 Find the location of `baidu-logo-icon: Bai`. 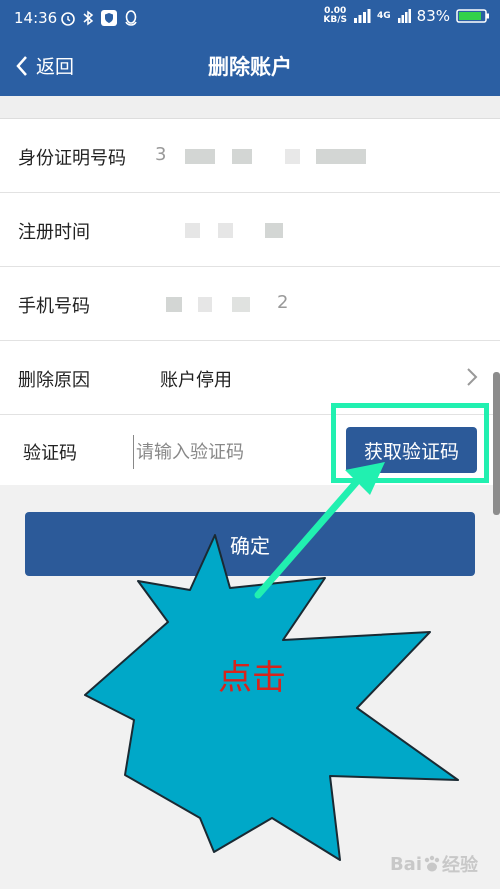

baidu-logo-icon: Bai is located at coordinates (405, 864).